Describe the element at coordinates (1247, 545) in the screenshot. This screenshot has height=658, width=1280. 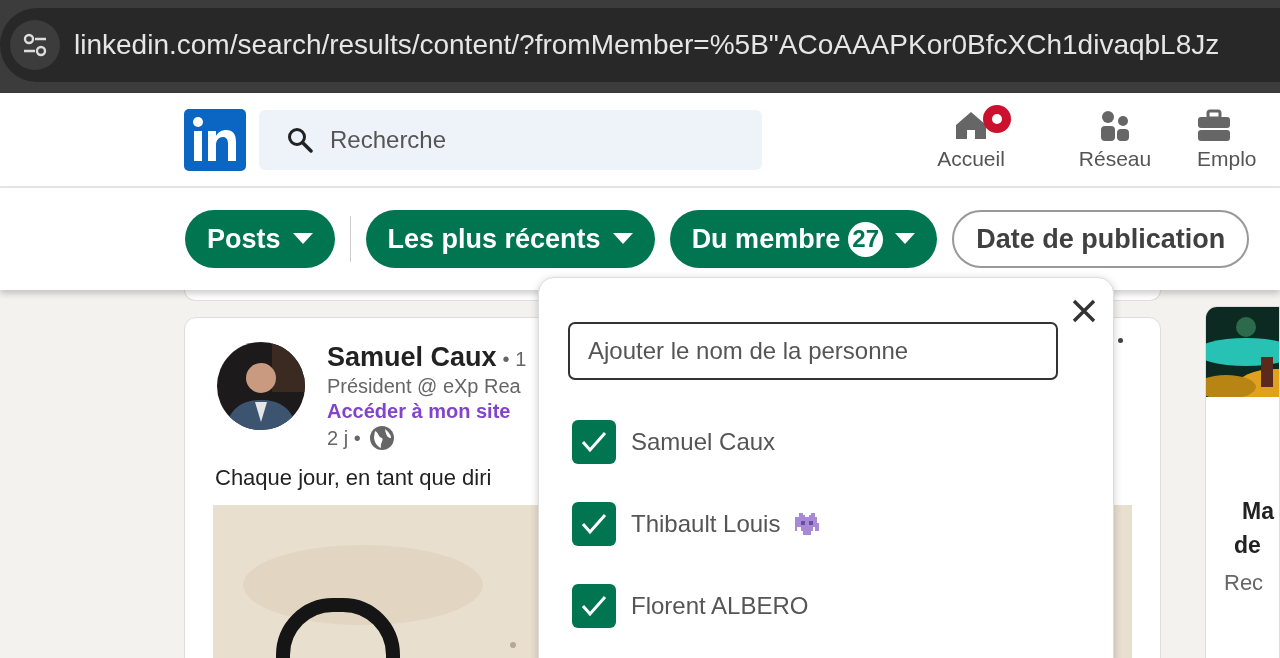
I see `card-title: de` at that location.